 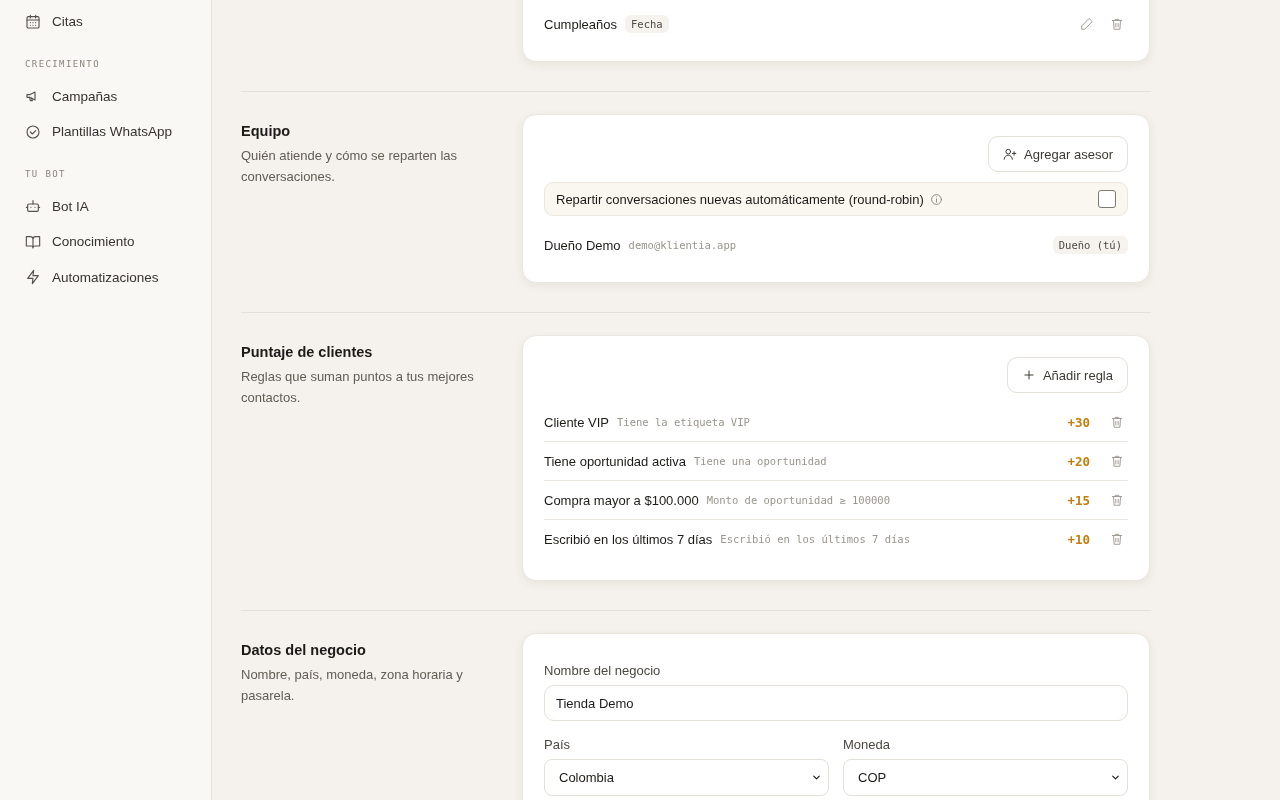 I want to click on sidebar-section-label: CRECIMIENTO, so click(x=62, y=64).